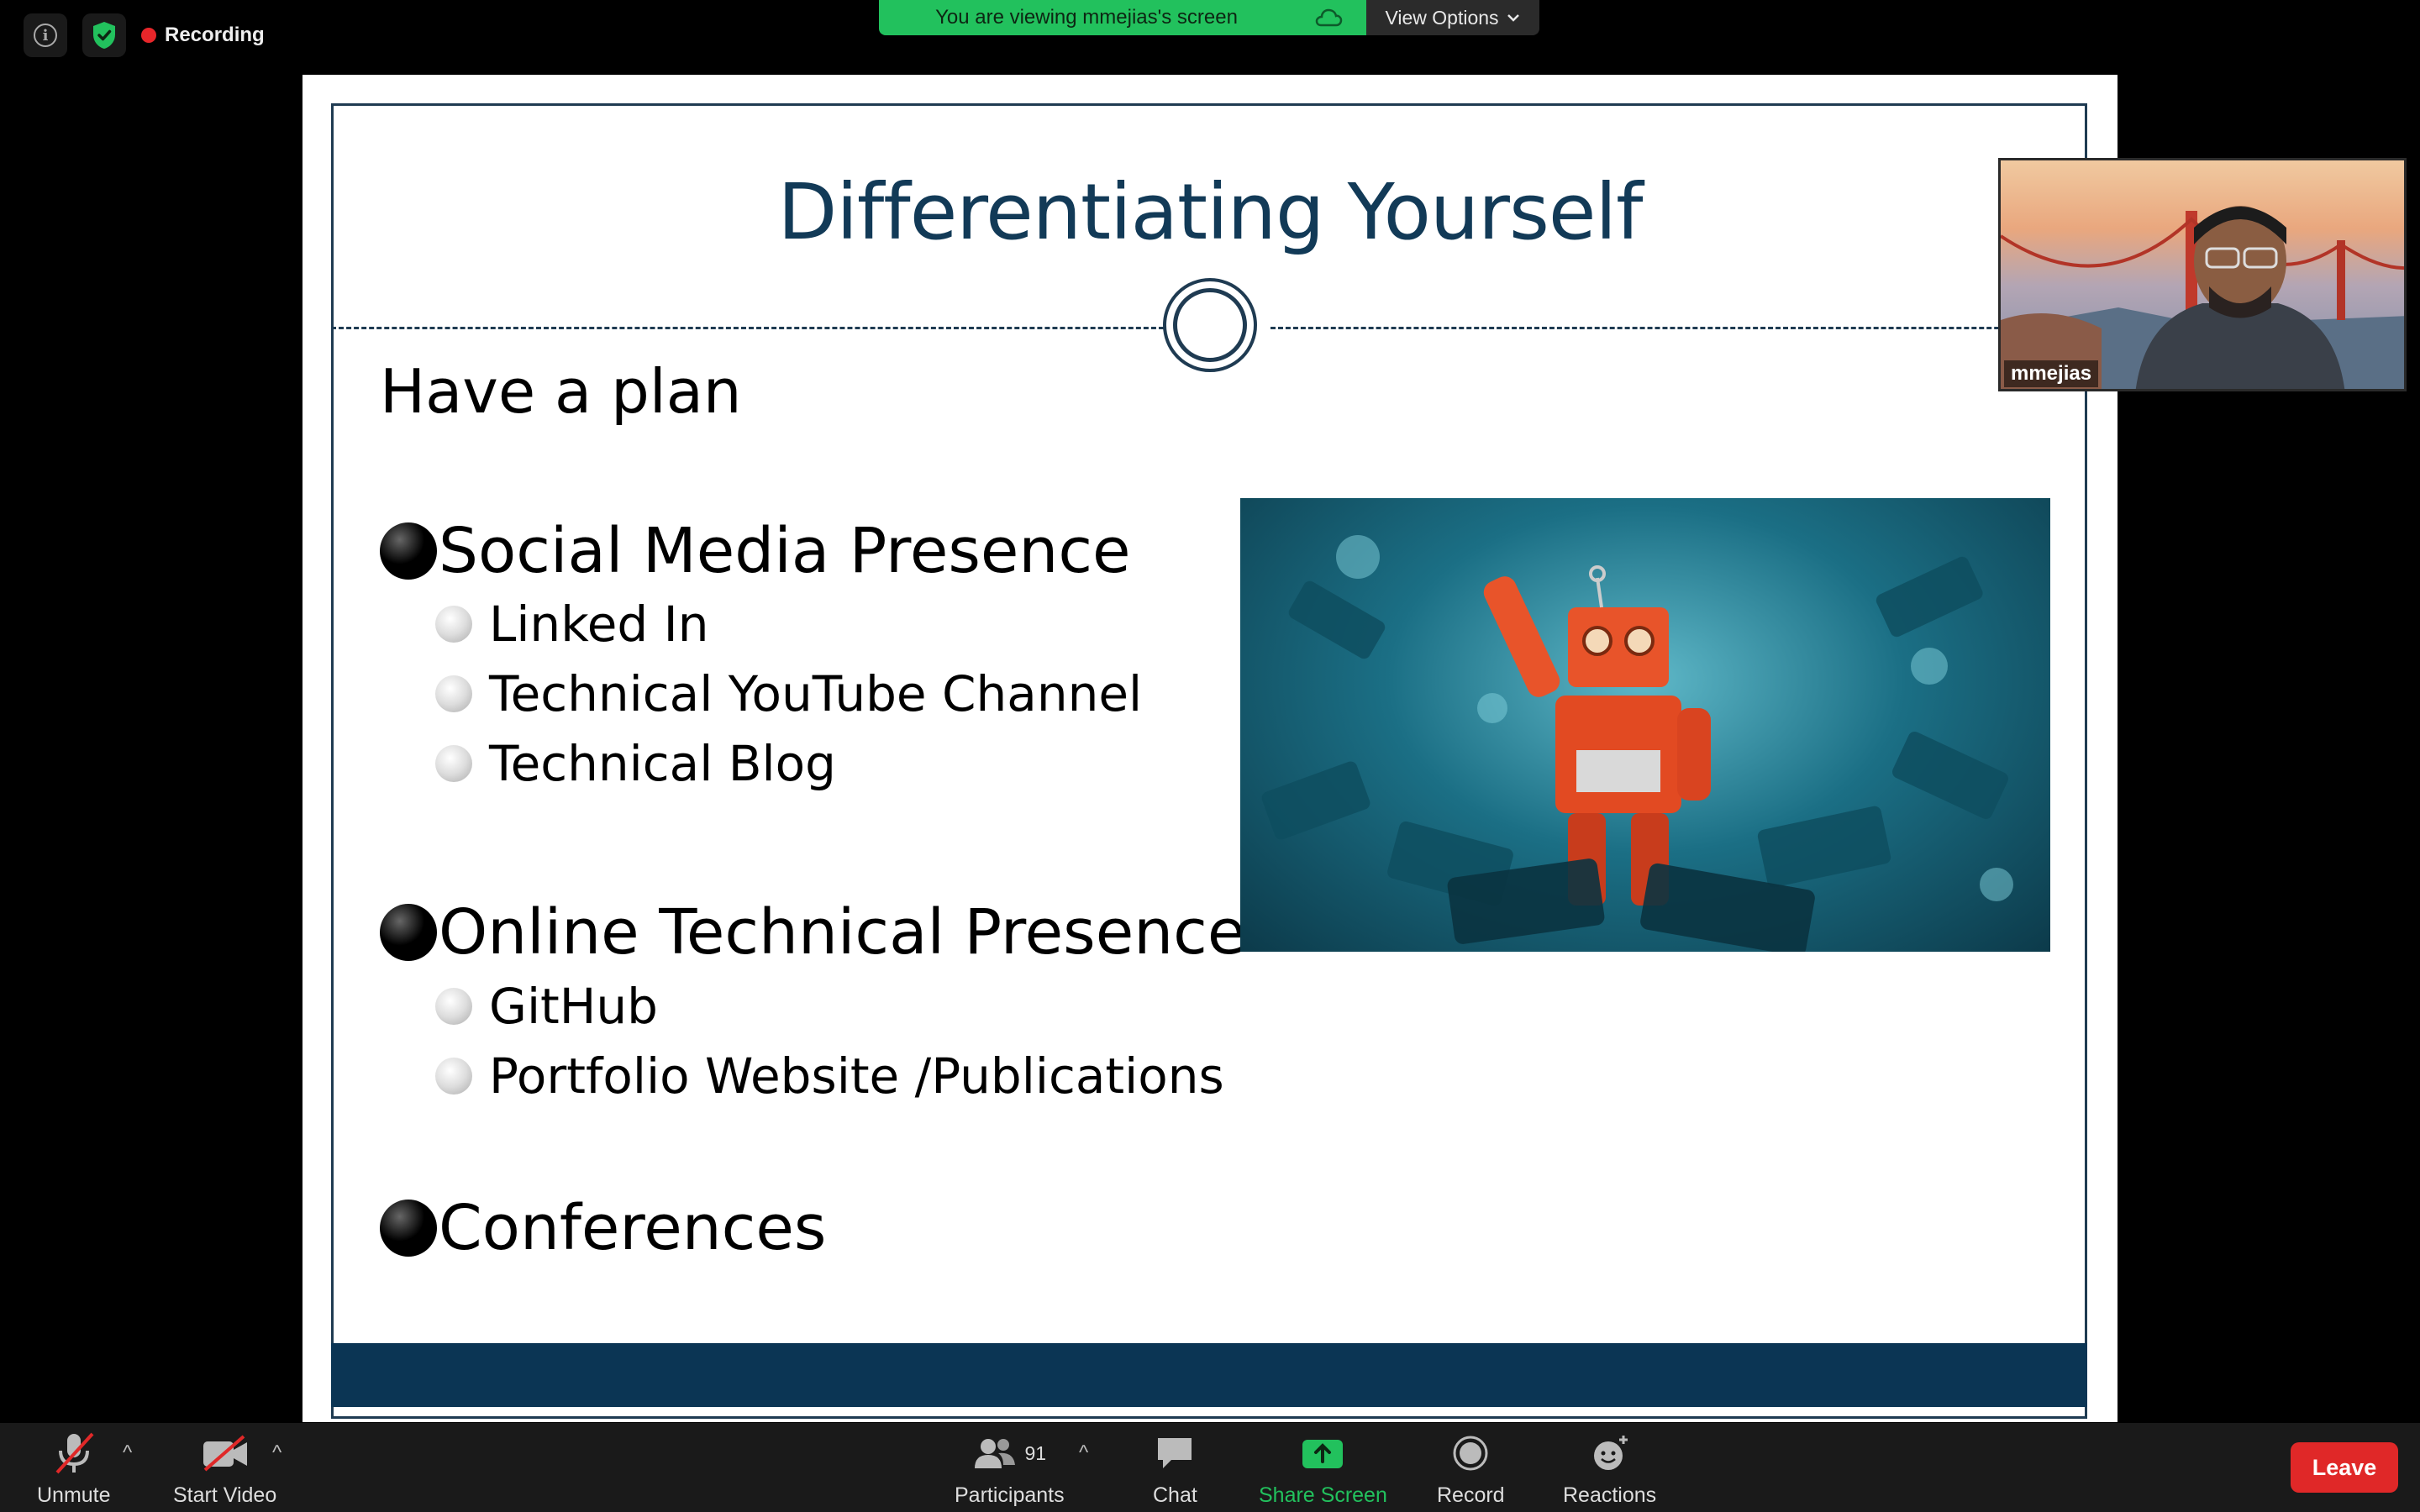 This screenshot has width=2420, height=1512. I want to click on chat-icon, so click(1175, 1453).